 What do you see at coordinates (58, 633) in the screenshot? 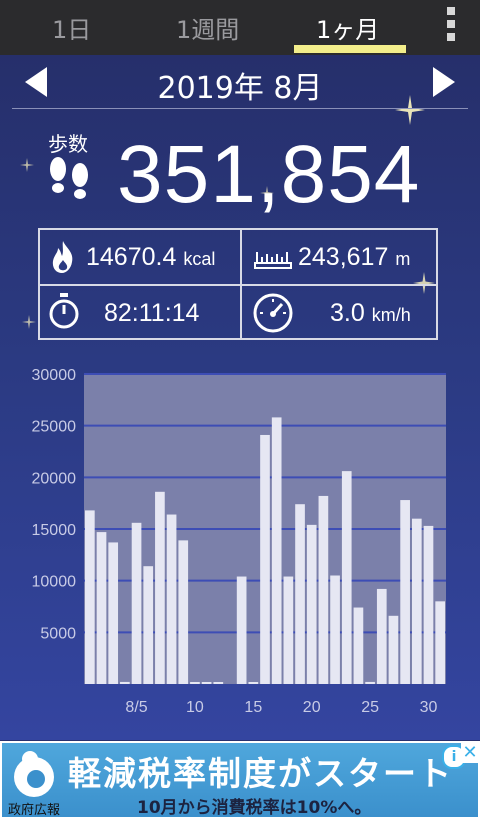
I see `y-tick-label: 5000` at bounding box center [58, 633].